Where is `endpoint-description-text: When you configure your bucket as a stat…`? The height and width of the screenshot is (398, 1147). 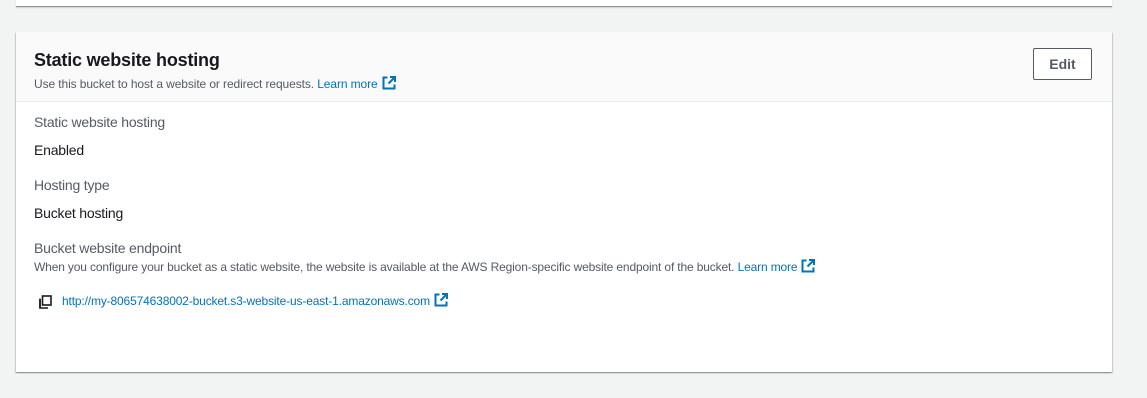
endpoint-description-text: When you configure your bucket as a stat… is located at coordinates (384, 267).